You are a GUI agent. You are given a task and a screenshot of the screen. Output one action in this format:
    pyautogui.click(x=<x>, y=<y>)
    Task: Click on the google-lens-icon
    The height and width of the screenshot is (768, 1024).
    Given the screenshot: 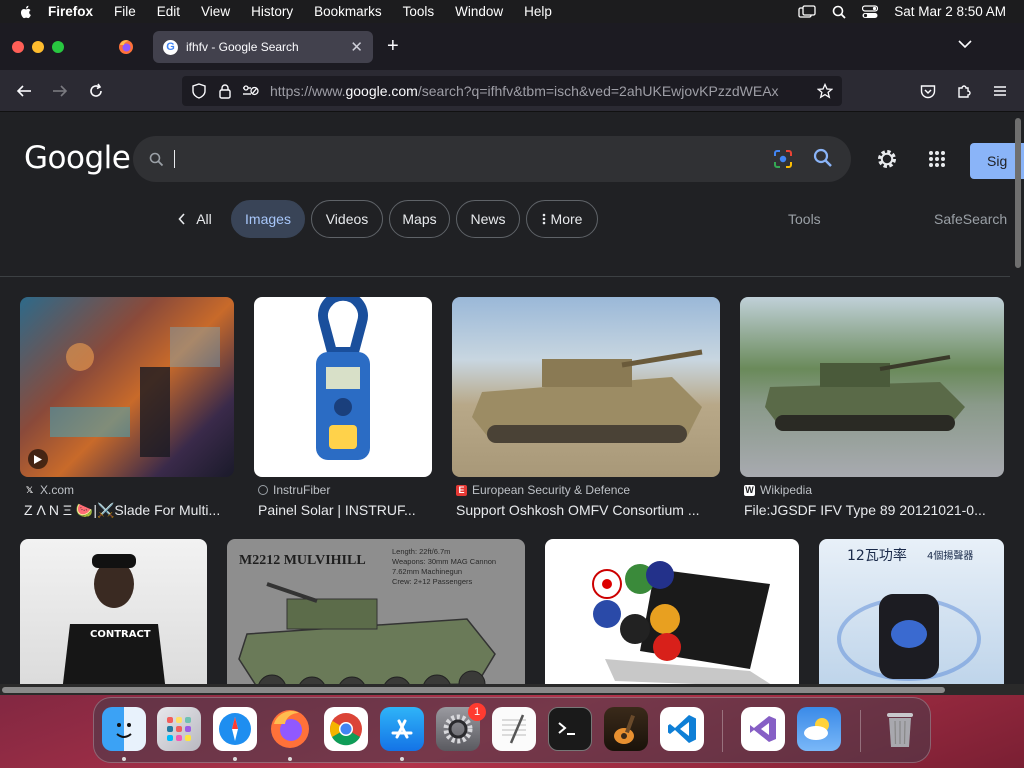 What is the action you would take?
    pyautogui.click(x=783, y=159)
    